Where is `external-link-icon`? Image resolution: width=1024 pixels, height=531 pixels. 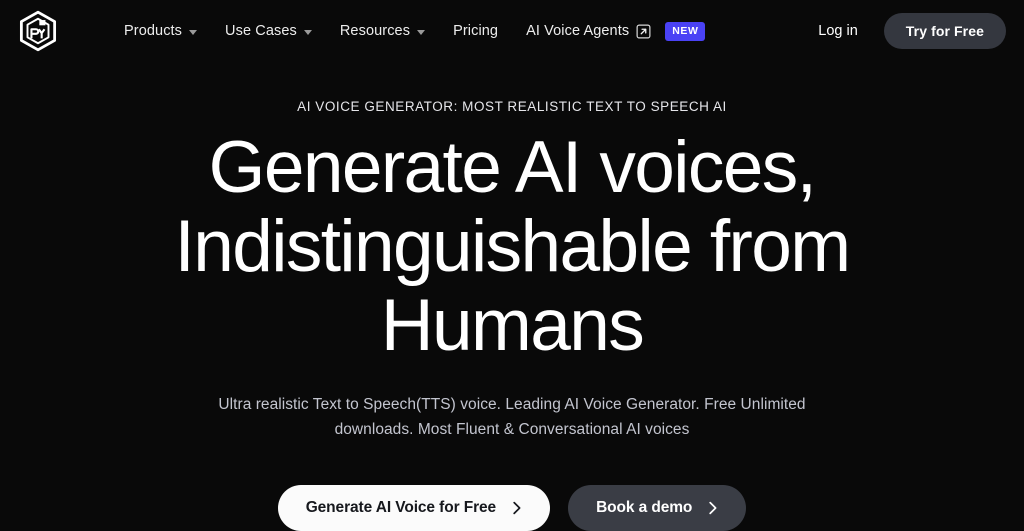 external-link-icon is located at coordinates (643, 31).